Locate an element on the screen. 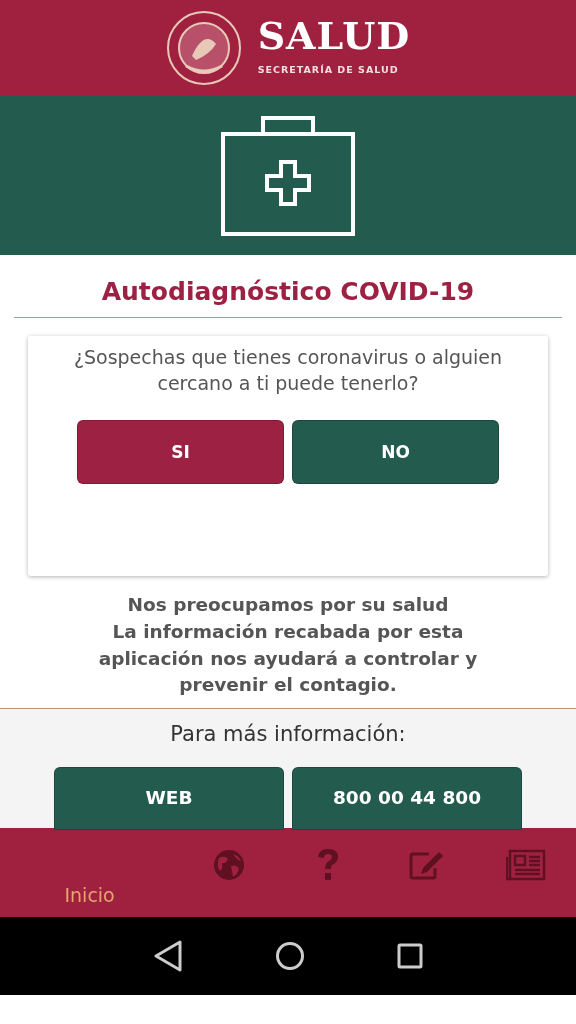 The width and height of the screenshot is (576, 1024). info-button: 800 00 44 800 is located at coordinates (407, 798).